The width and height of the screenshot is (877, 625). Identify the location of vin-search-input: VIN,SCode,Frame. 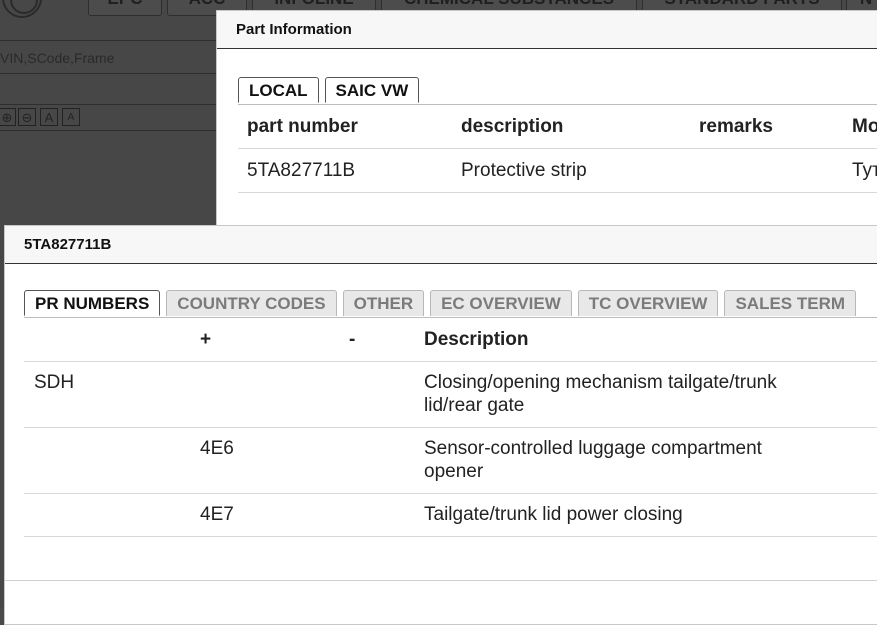
(115, 57).